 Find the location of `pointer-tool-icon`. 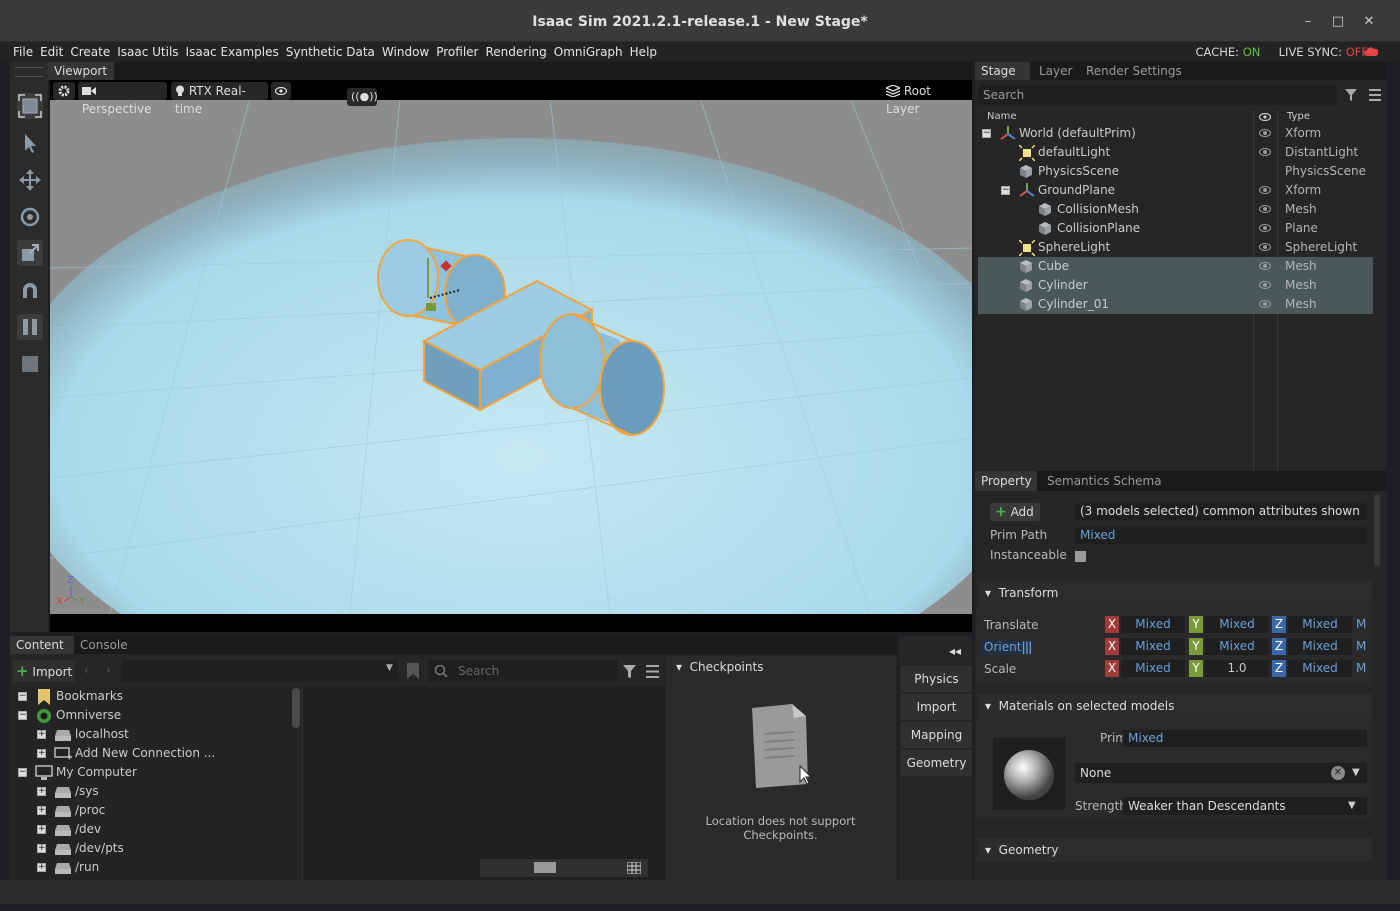

pointer-tool-icon is located at coordinates (30, 143).